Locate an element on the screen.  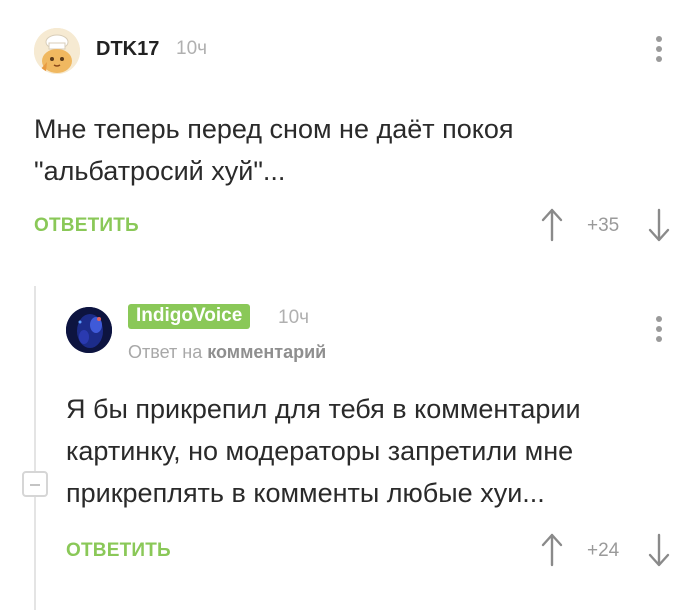
comment-text-line: Мне теперь перед сном не даёт покоя is located at coordinates (274, 129).